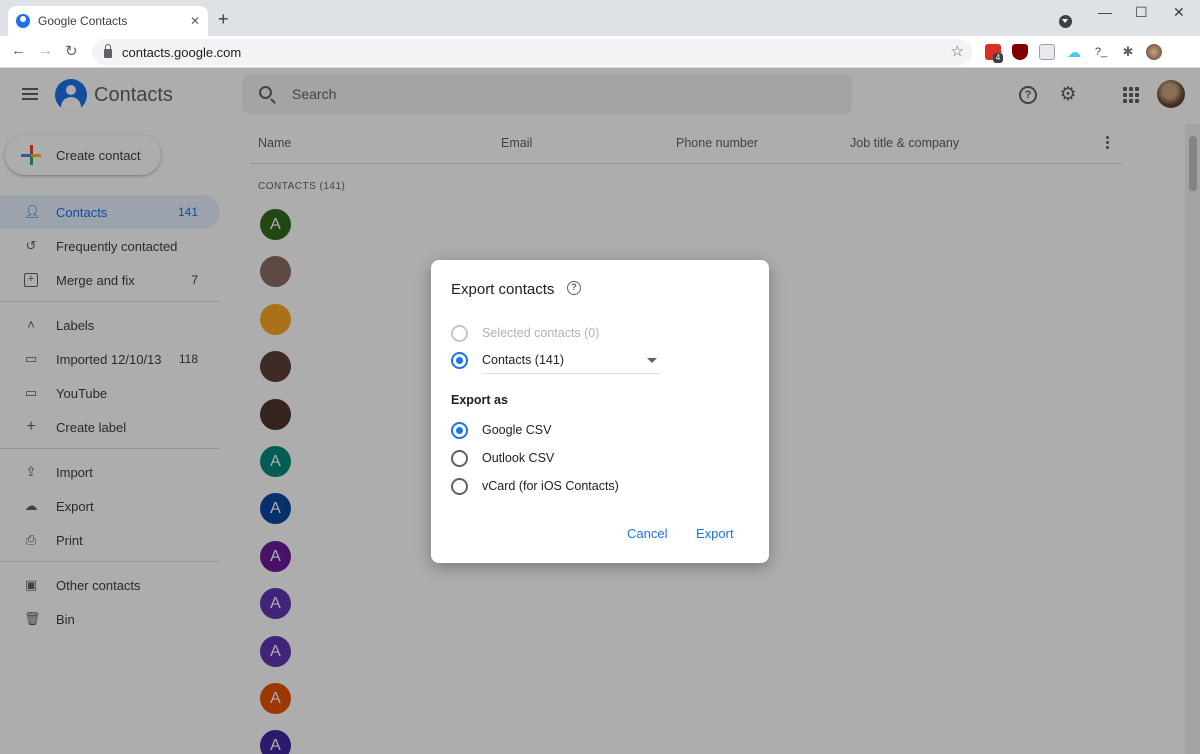  Describe the element at coordinates (501, 430) in the screenshot. I see `radio-google-csv: Google CSV` at that location.